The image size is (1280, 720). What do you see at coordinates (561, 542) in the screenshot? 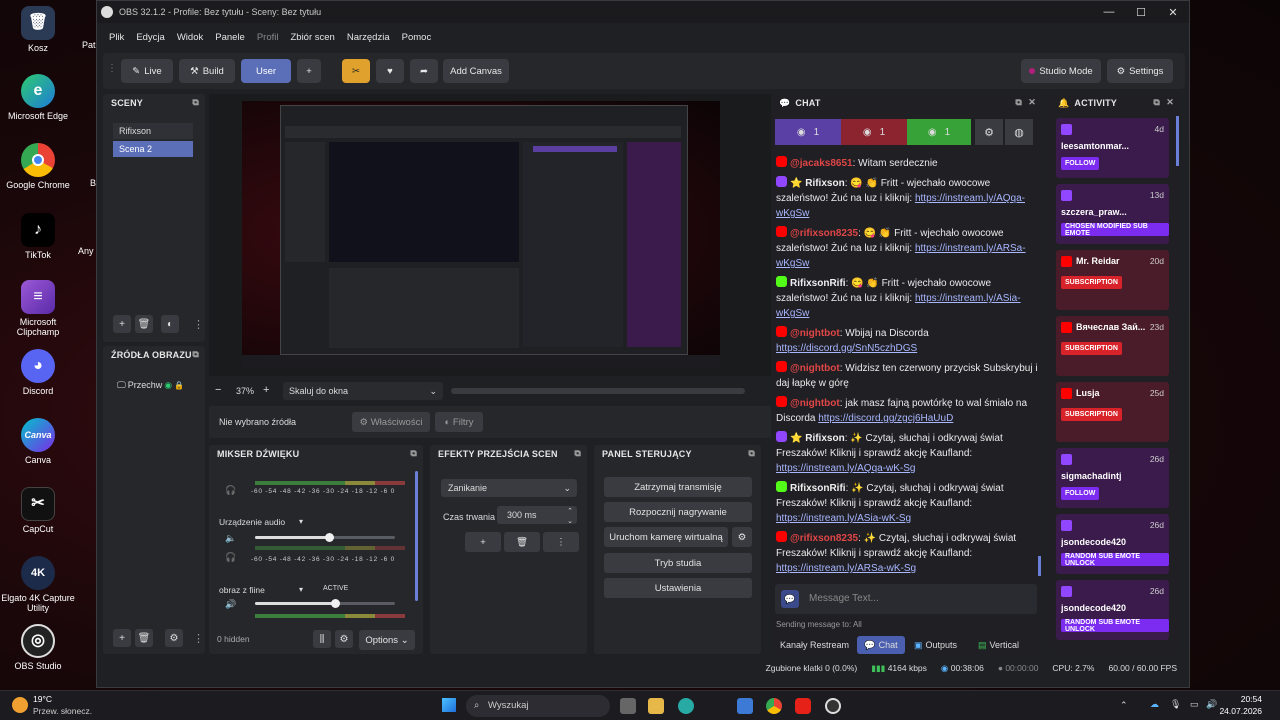
I see `transition-more-icon: ⋮` at bounding box center [561, 542].